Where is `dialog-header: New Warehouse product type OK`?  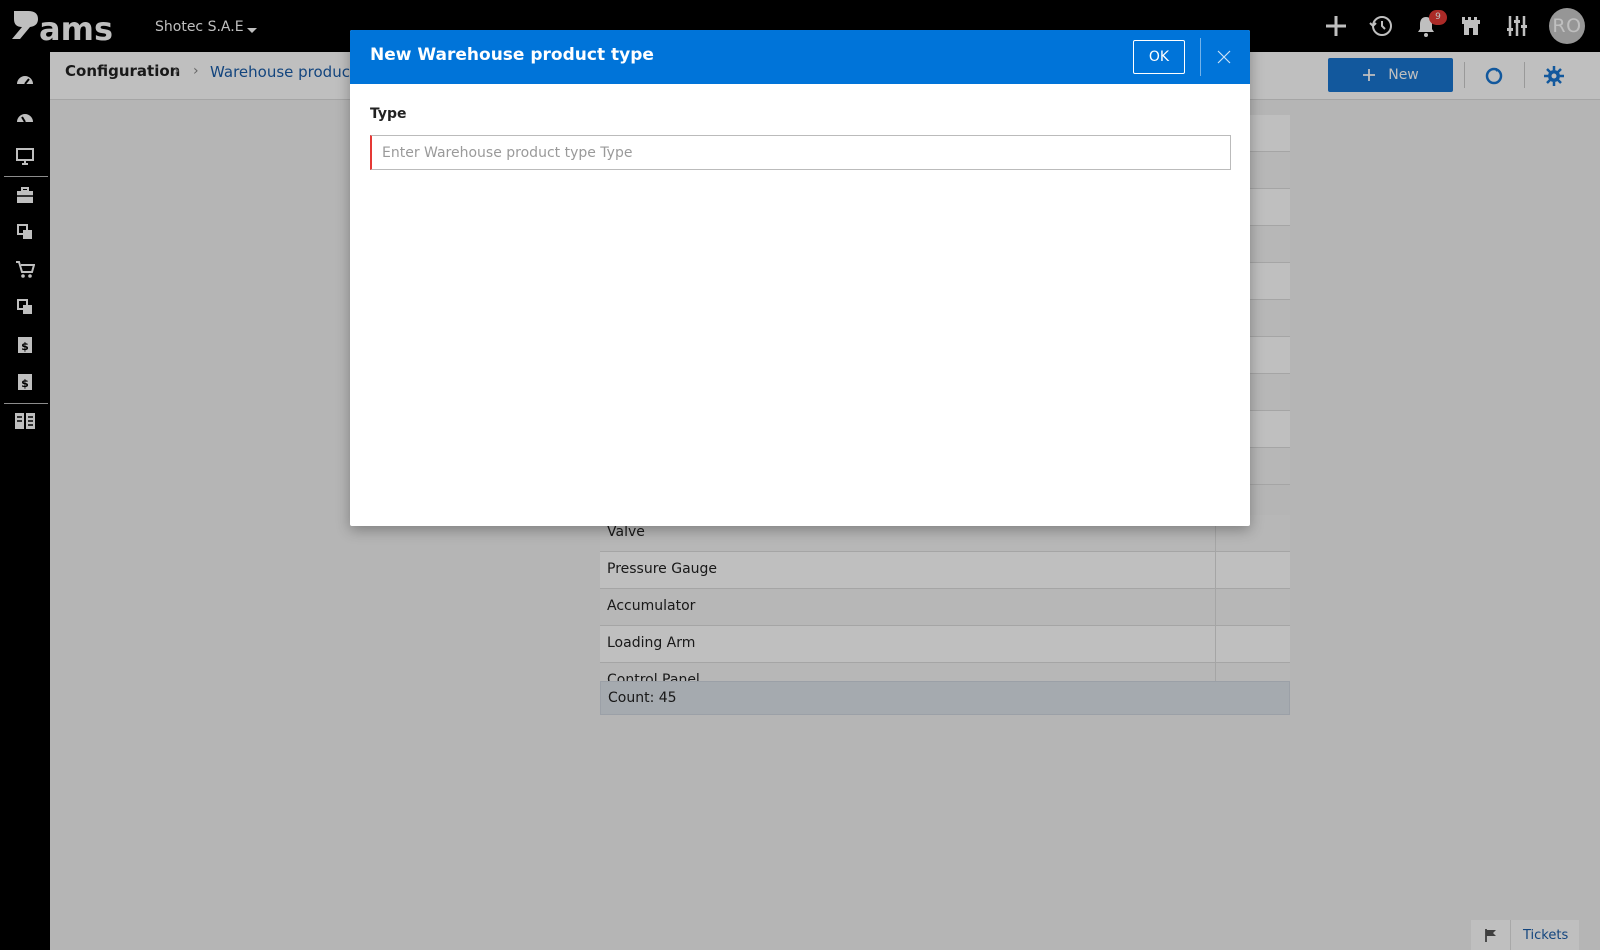
dialog-header: New Warehouse product type OK is located at coordinates (800, 57).